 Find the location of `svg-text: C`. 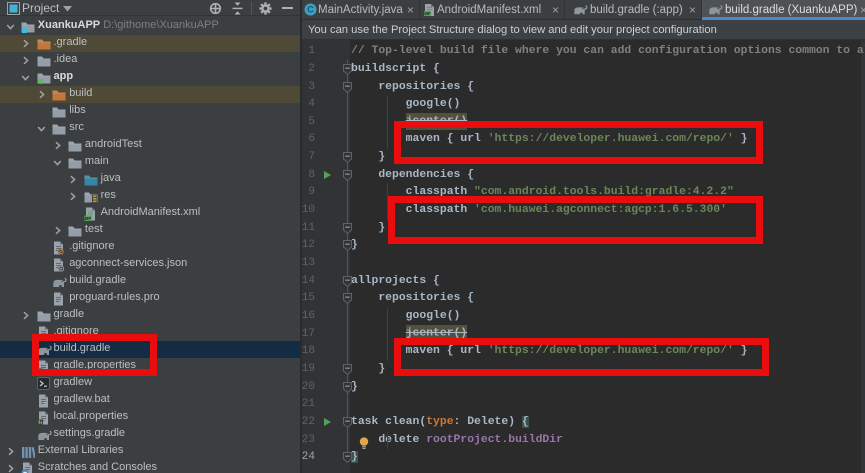

svg-text: C is located at coordinates (310, 10).